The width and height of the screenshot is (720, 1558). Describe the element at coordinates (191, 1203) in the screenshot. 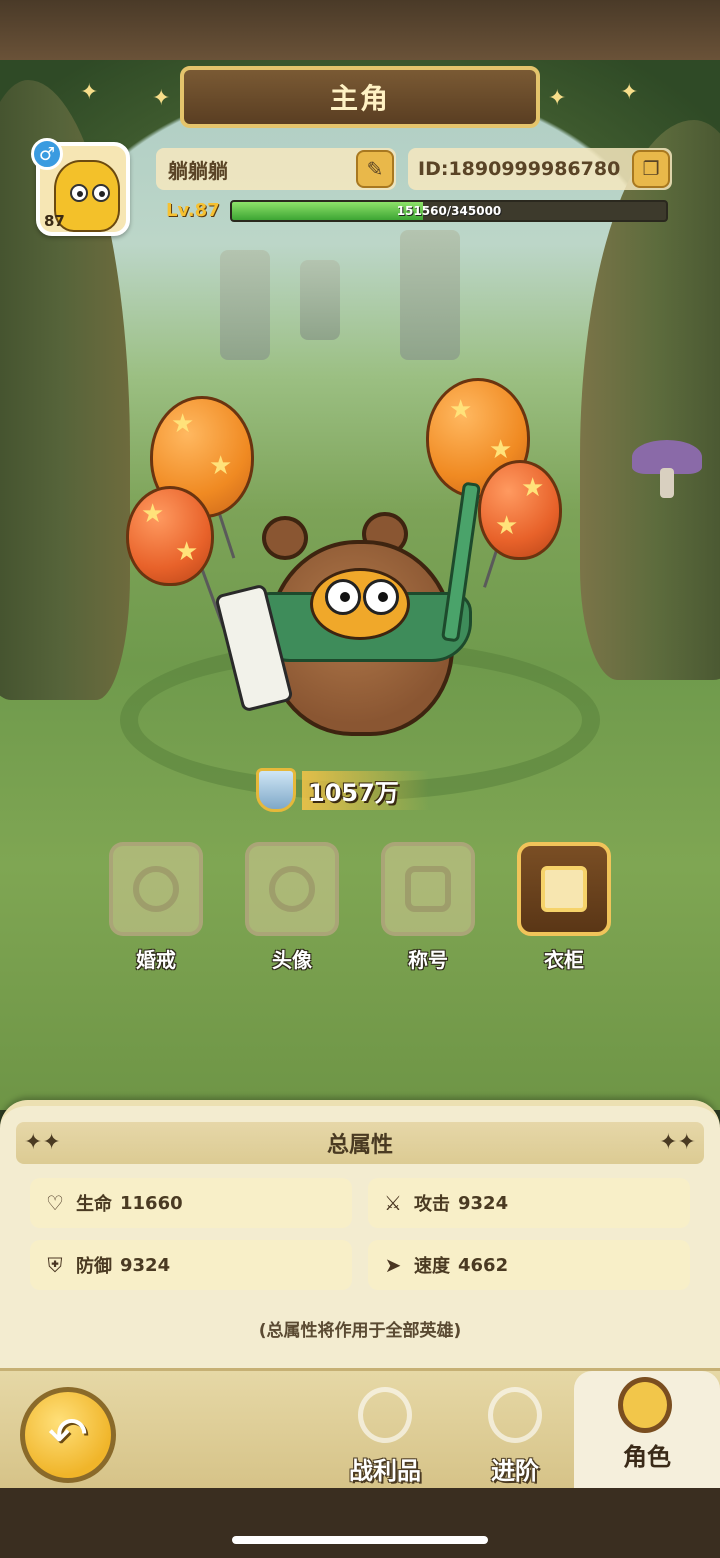

I see `stat-hp: ♡ 生命 11660` at that location.